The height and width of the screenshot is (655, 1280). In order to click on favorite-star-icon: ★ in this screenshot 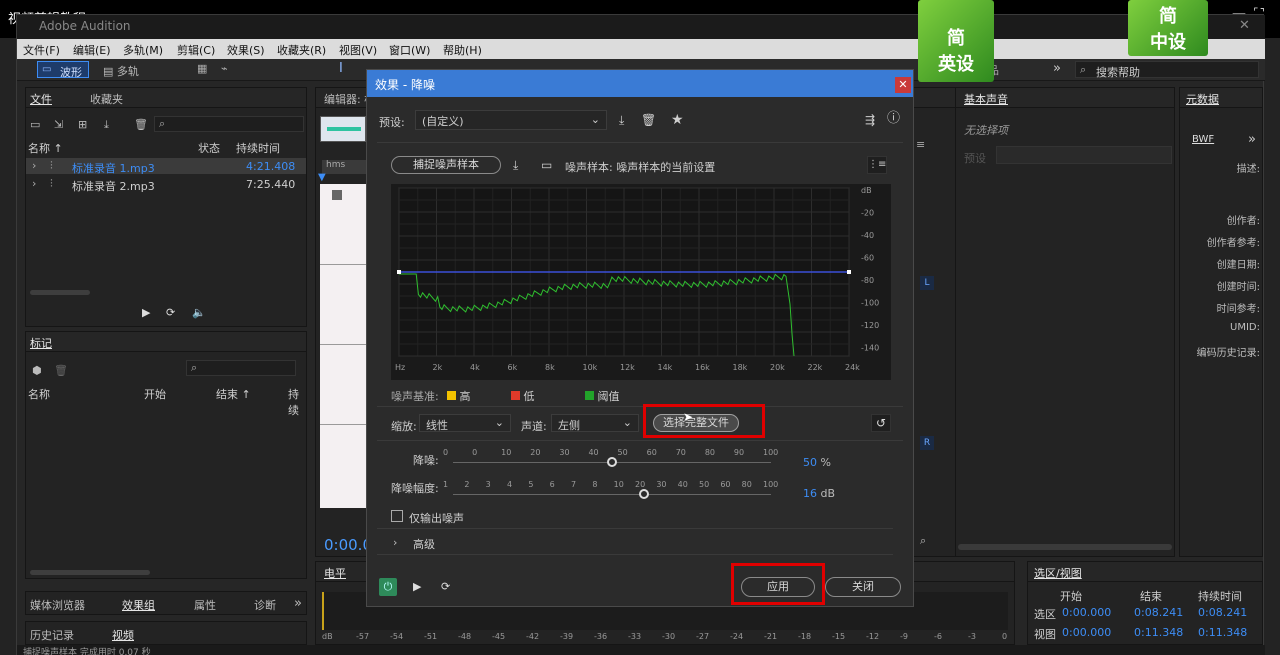, I will do `click(677, 120)`.